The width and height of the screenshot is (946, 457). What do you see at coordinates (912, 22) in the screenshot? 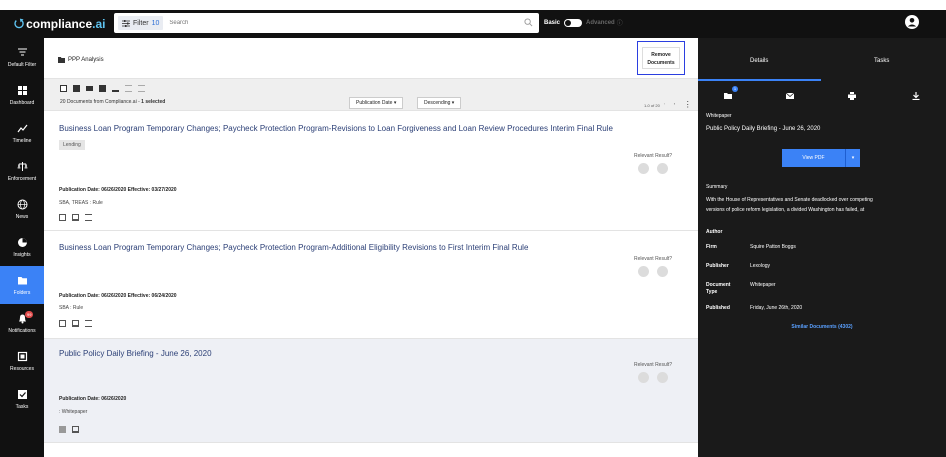
I see `user-avatar-icon` at bounding box center [912, 22].